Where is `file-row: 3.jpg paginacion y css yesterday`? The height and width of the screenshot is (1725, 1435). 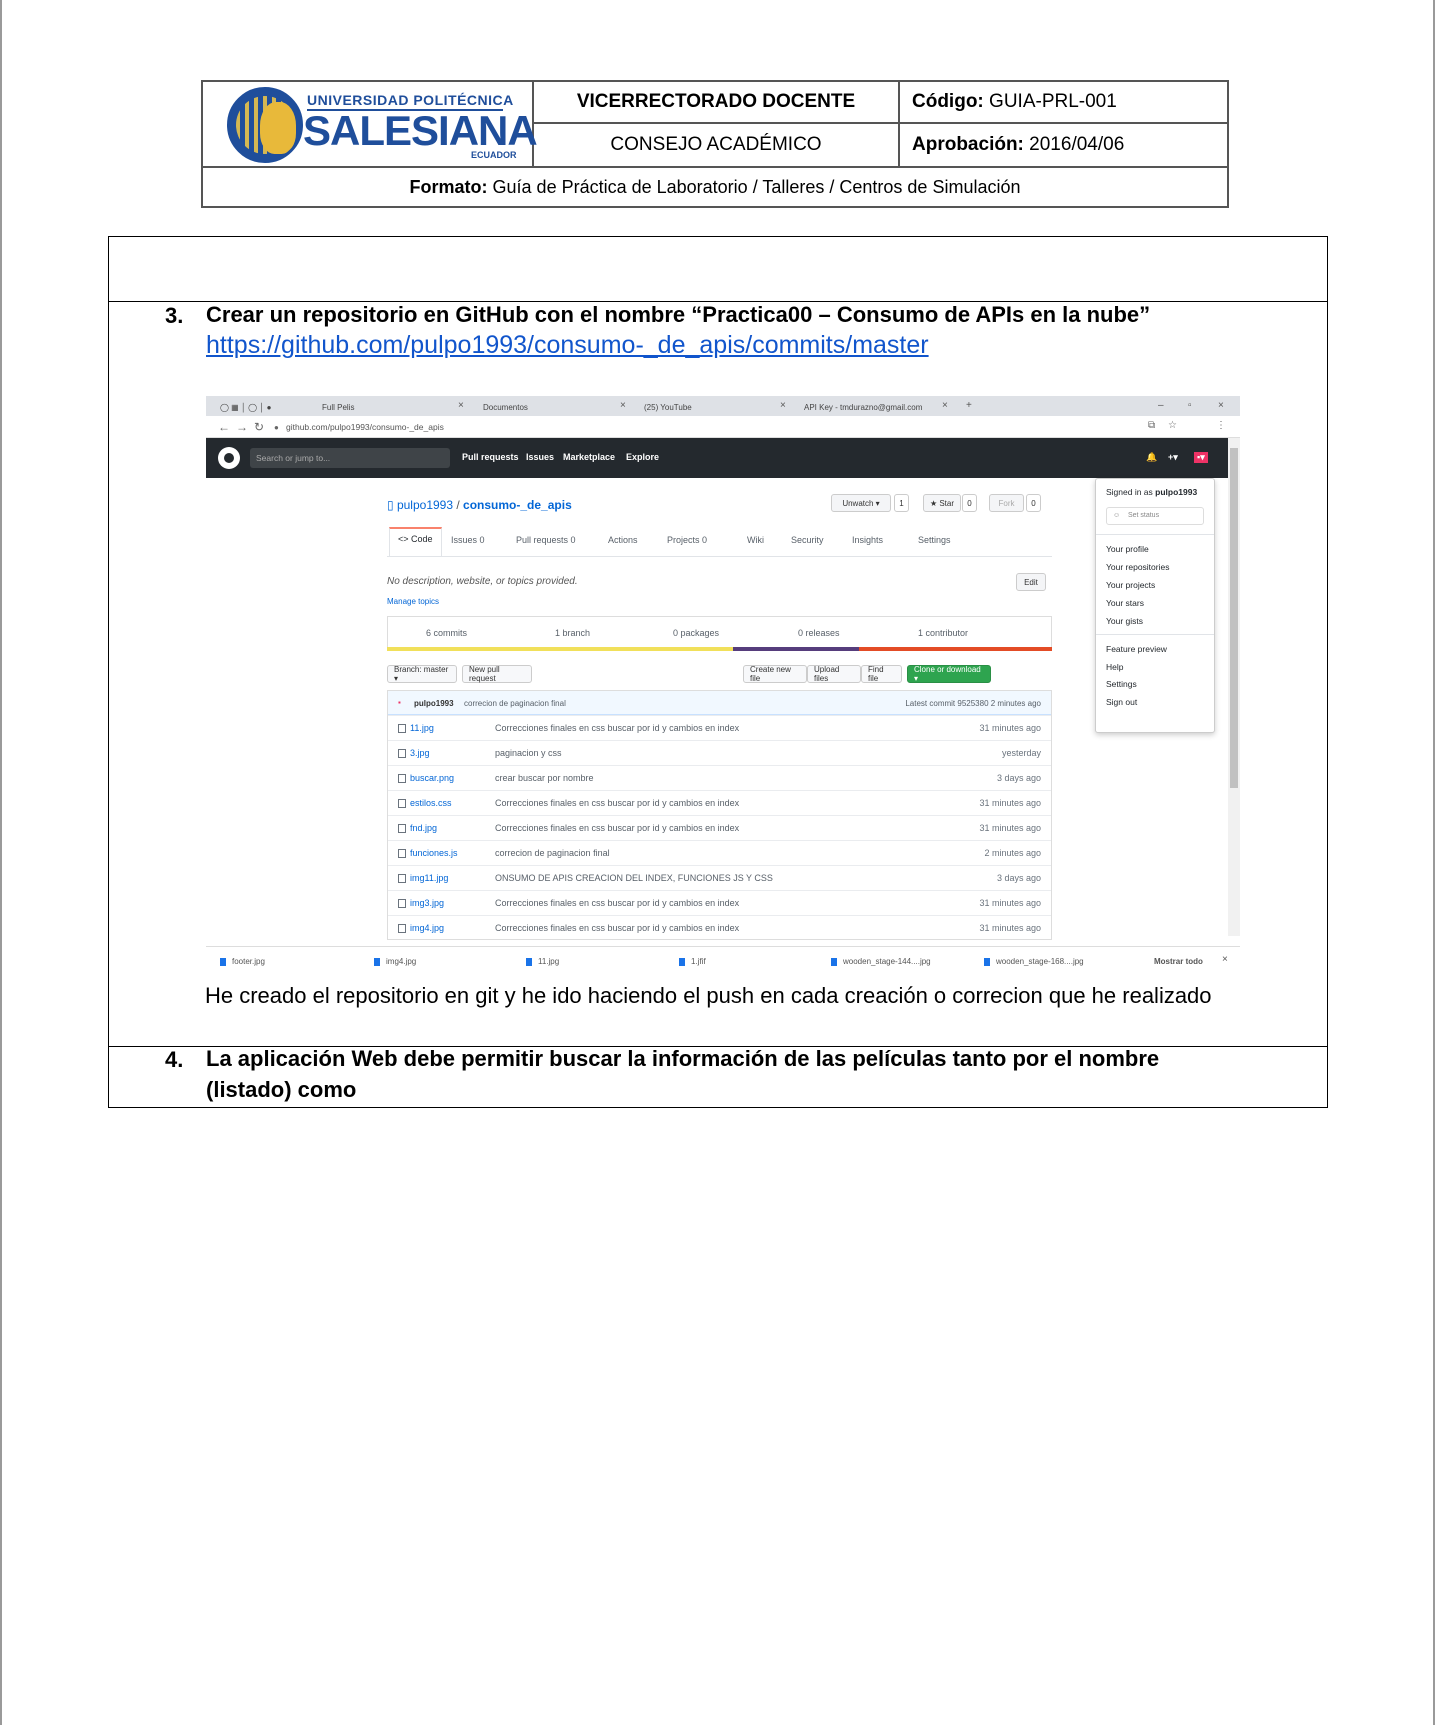
file-row: 3.jpg paginacion y css yesterday is located at coordinates (719, 752).